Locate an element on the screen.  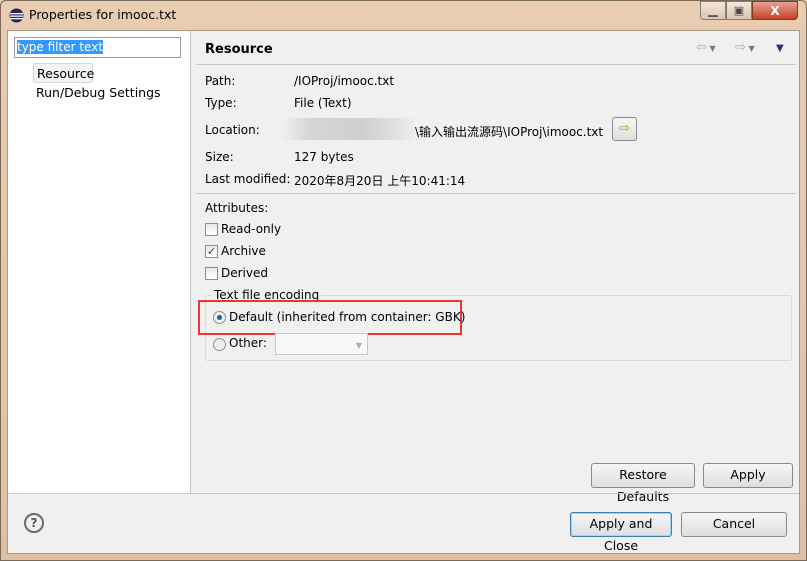
back-icon: ⇦ ▼ is located at coordinates (706, 47).